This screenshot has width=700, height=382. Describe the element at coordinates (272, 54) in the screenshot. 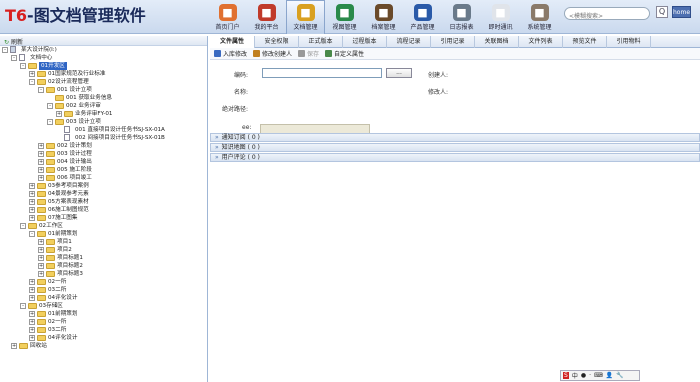

I see `toolbar-button-1: 修改创建人` at that location.